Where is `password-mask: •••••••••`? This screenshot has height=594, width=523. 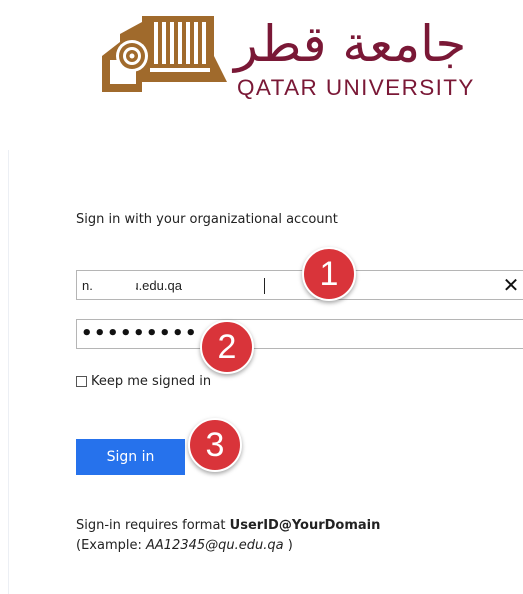
password-mask: ••••••••• is located at coordinates (140, 333).